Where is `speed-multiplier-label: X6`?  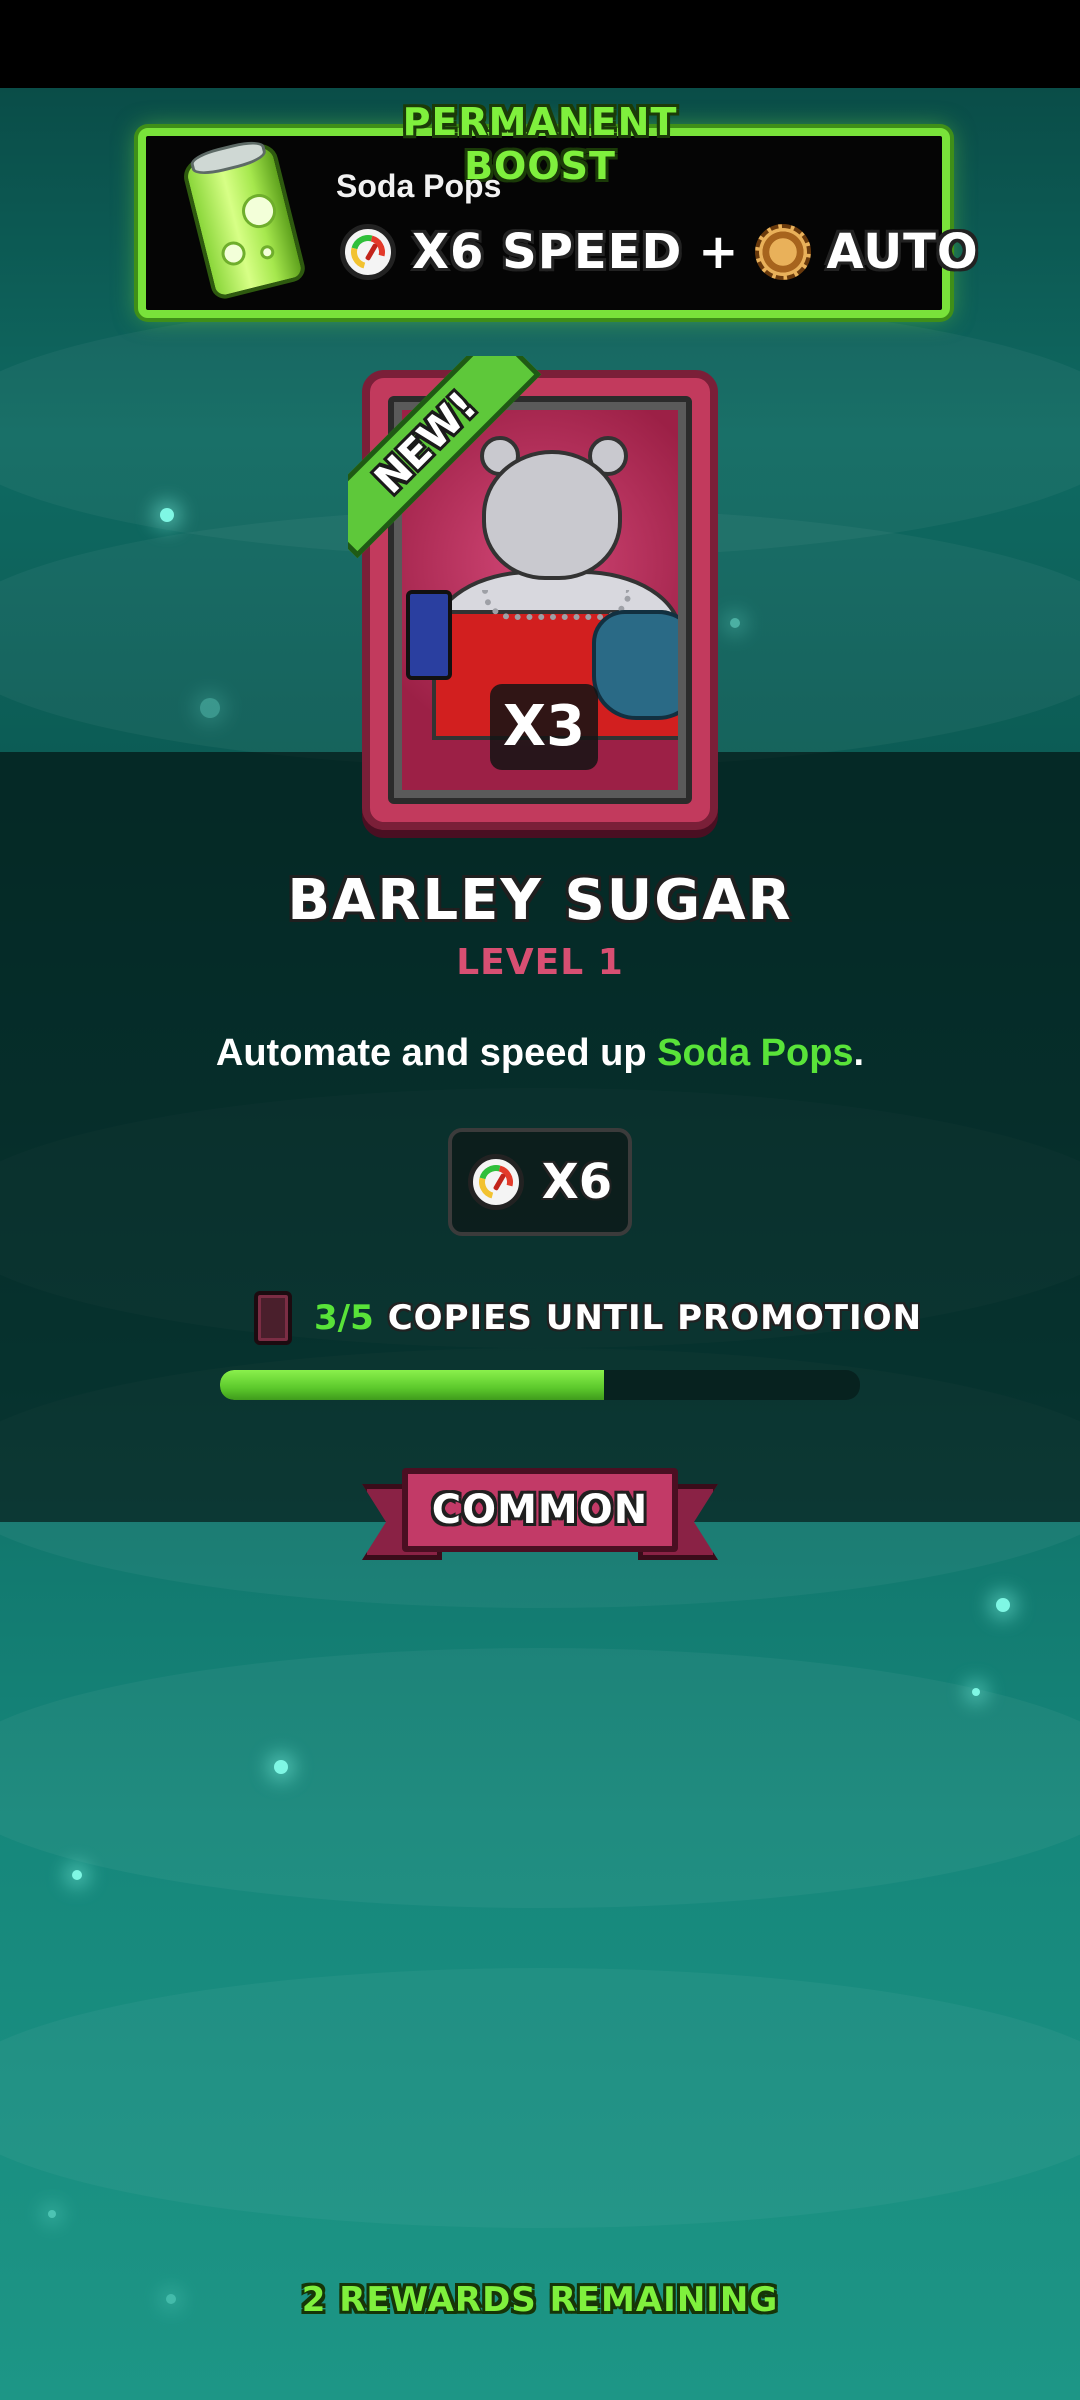 speed-multiplier-label: X6 is located at coordinates (577, 1182).